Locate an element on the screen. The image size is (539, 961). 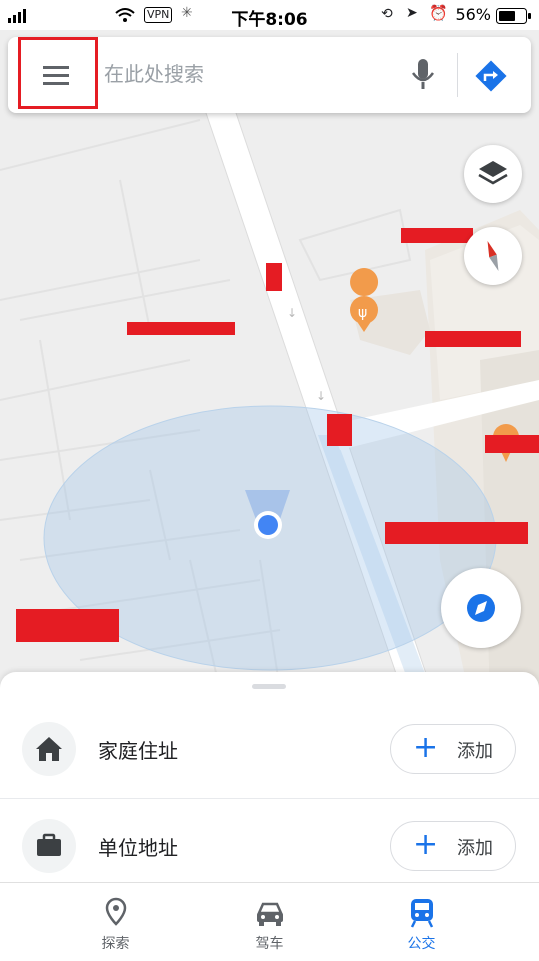
my-location-dot is located at coordinates (268, 525).